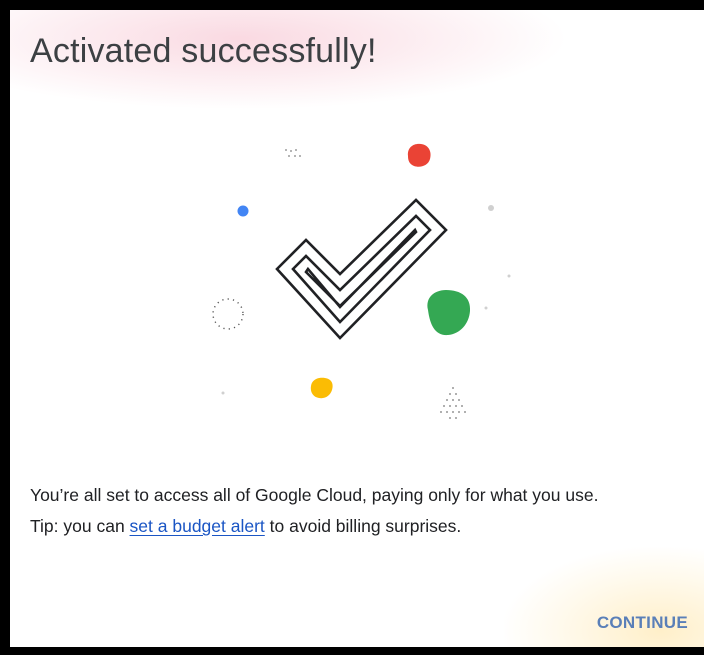 The image size is (704, 655). I want to click on yellow-blob, so click(321, 388).